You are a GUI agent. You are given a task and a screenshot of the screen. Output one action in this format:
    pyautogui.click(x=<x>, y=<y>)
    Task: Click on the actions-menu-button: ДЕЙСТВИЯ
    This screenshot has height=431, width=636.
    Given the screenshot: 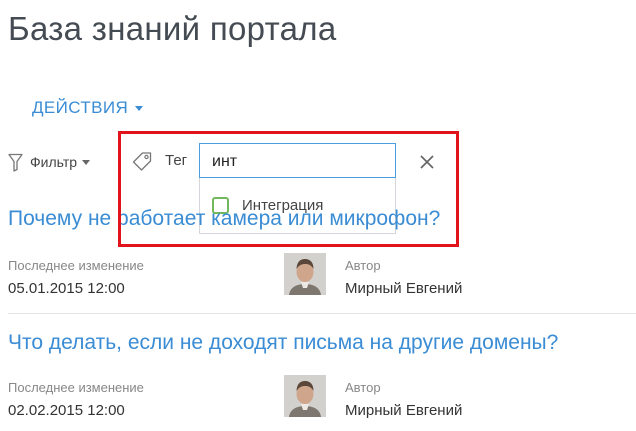 What is the action you would take?
    pyautogui.click(x=88, y=108)
    